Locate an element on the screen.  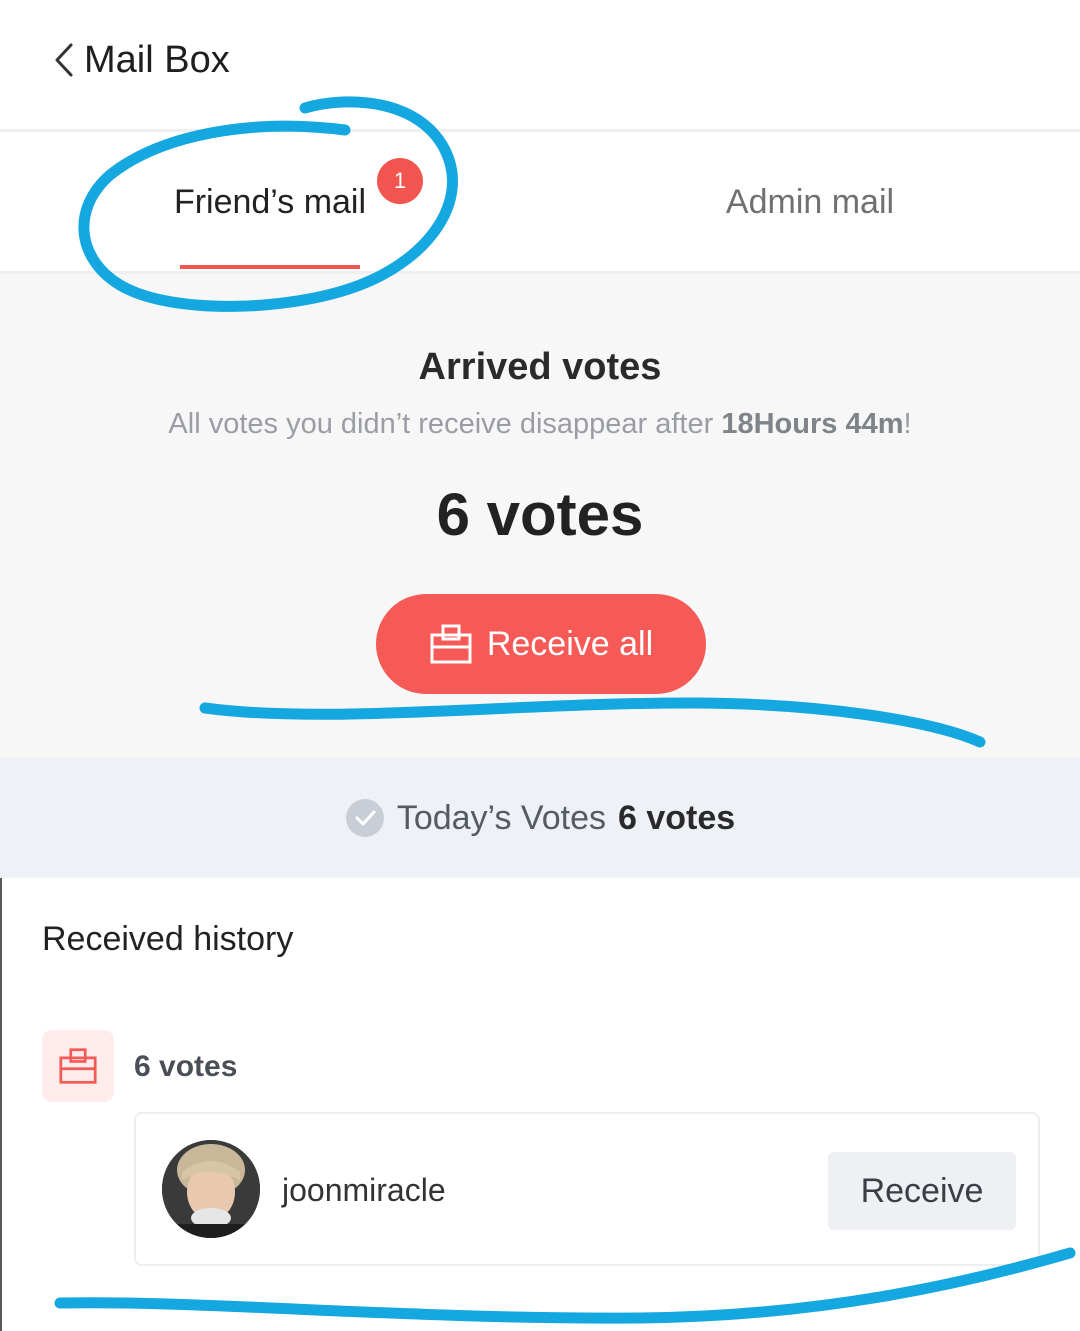
page-title: Mail Box is located at coordinates (157, 60).